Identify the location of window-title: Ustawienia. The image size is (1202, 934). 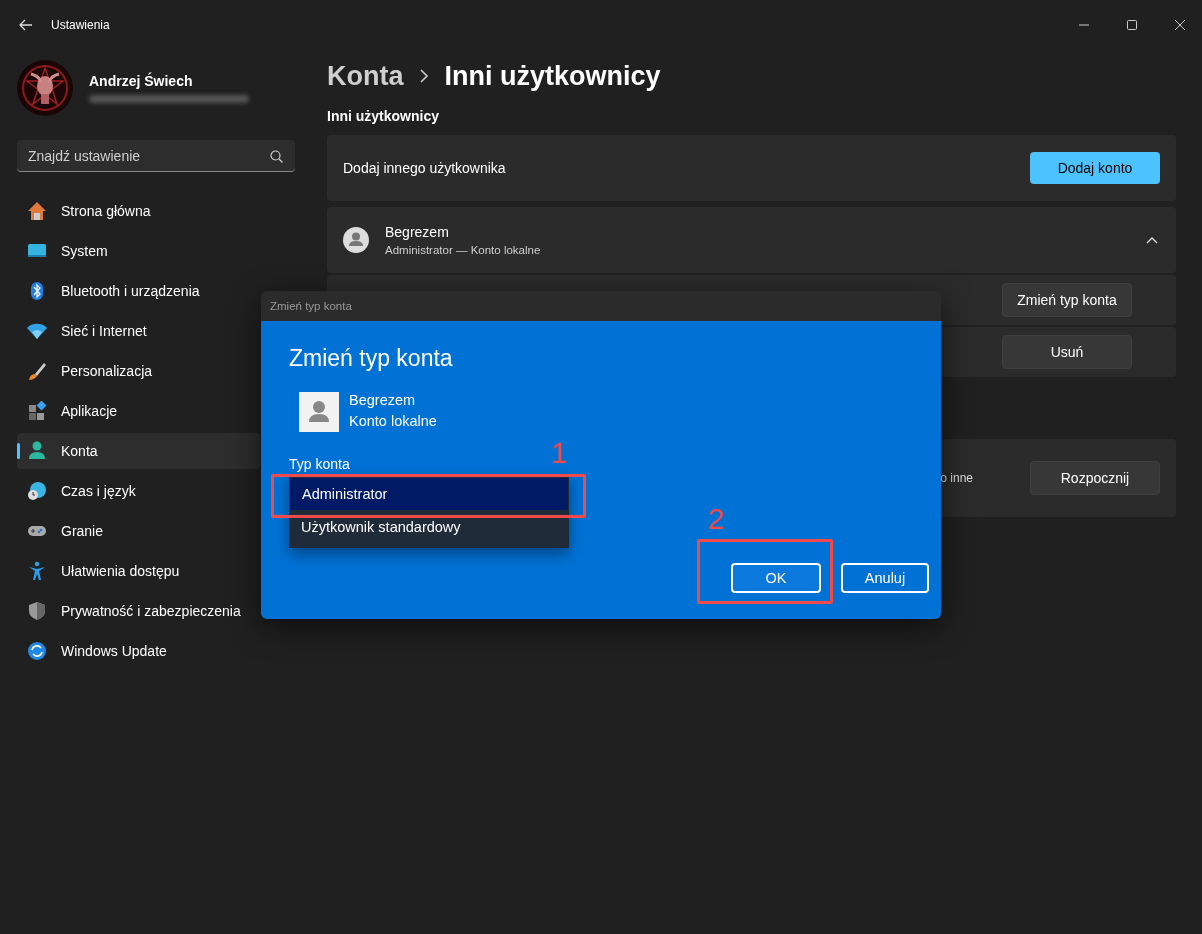
(80, 25).